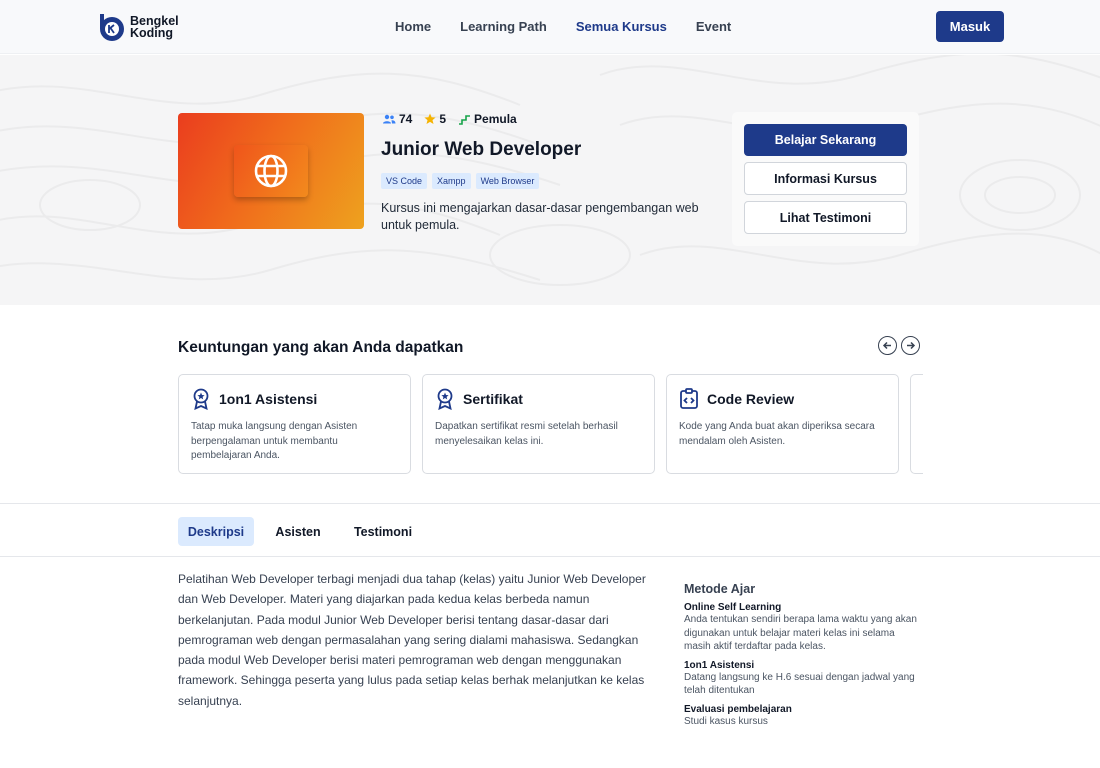 The width and height of the screenshot is (1100, 768). Describe the element at coordinates (389, 119) in the screenshot. I see `users-icon` at that location.